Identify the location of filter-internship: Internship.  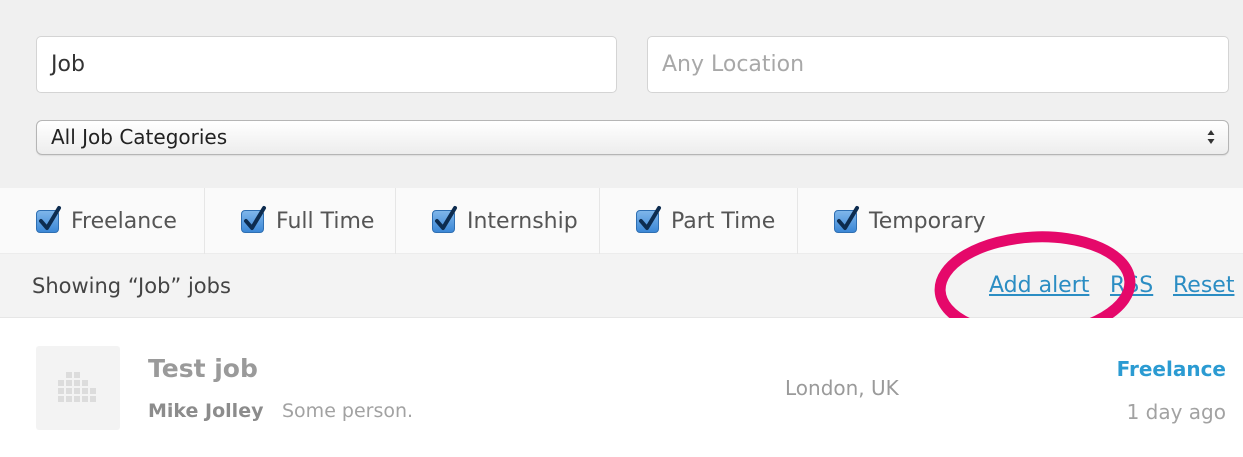
(498, 221).